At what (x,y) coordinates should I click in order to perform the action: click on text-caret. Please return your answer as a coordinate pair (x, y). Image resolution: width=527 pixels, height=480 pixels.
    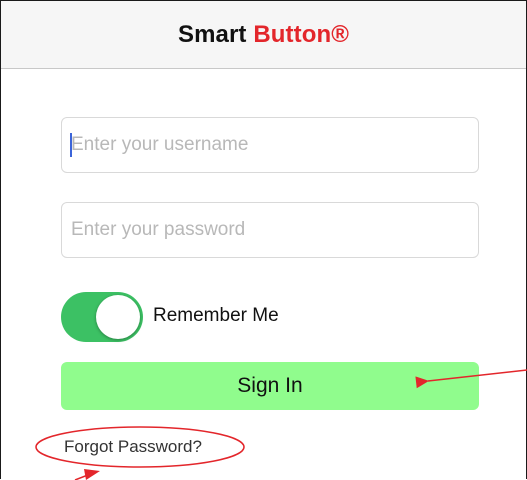
    Looking at the image, I should click on (71, 145).